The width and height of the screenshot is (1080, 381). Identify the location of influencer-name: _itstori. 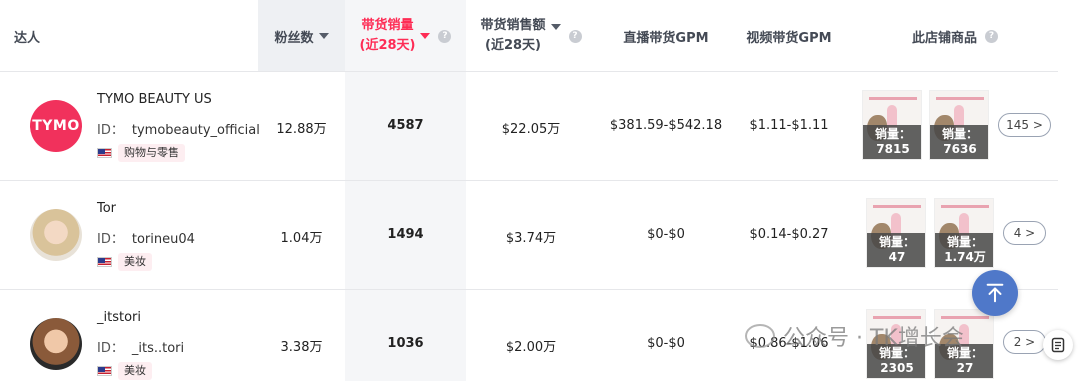
(119, 317).